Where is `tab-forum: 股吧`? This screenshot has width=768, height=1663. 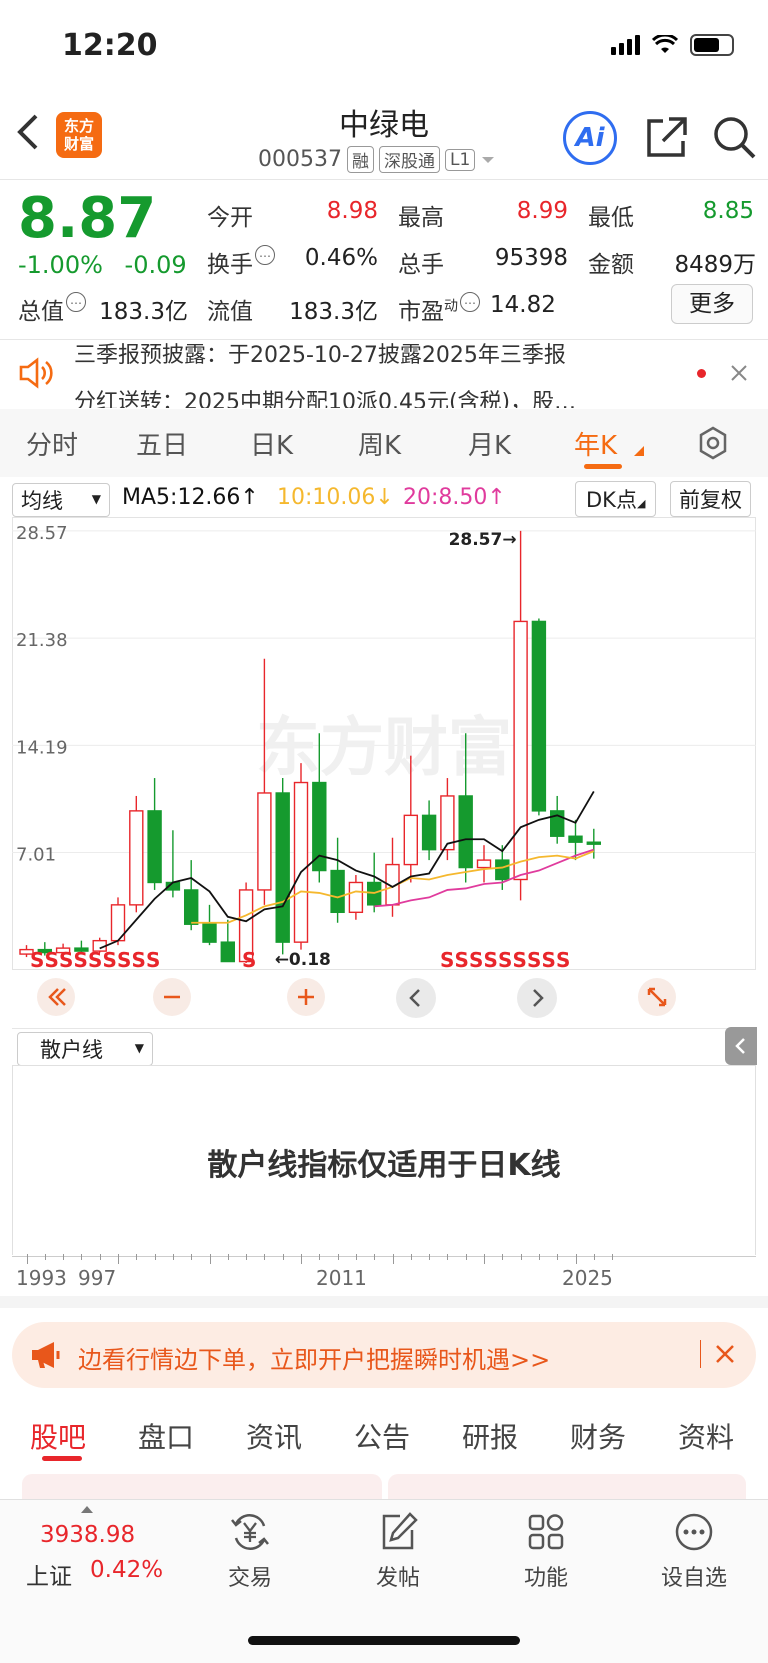 tab-forum: 股吧 is located at coordinates (58, 1436).